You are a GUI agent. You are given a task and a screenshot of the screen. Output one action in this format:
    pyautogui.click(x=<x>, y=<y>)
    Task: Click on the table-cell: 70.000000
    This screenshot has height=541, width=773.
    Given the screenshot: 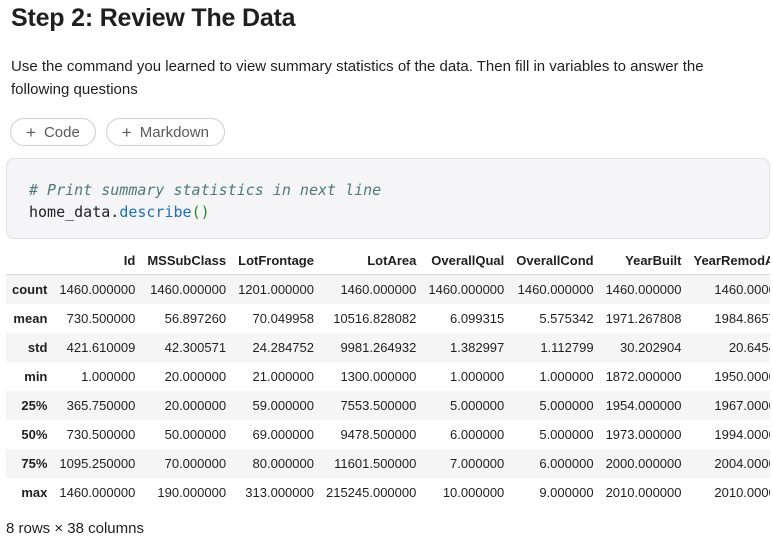 What is the action you would take?
    pyautogui.click(x=195, y=463)
    